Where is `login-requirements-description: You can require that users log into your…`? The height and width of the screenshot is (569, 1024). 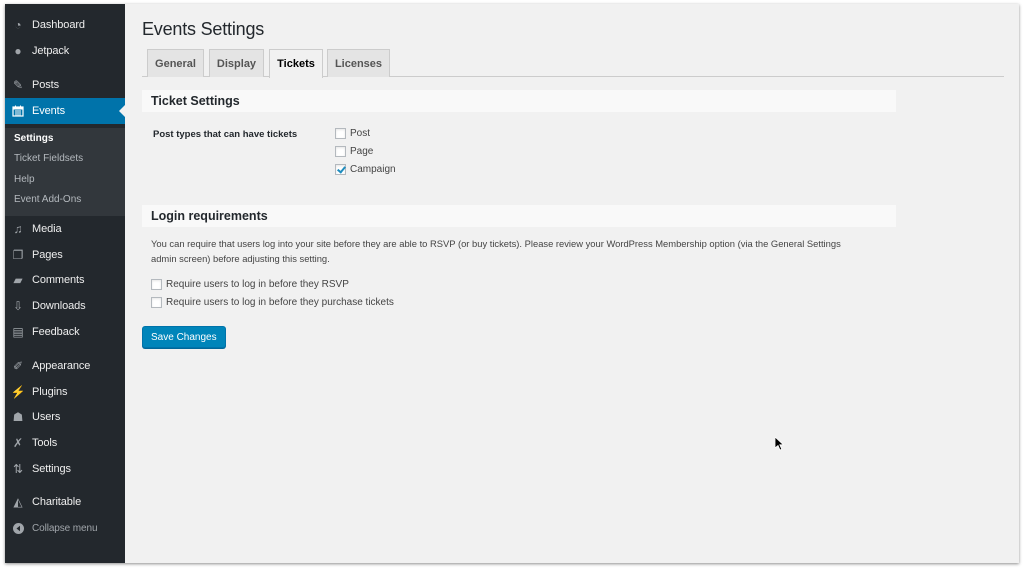 login-requirements-description: You can require that users log into your… is located at coordinates (496, 251).